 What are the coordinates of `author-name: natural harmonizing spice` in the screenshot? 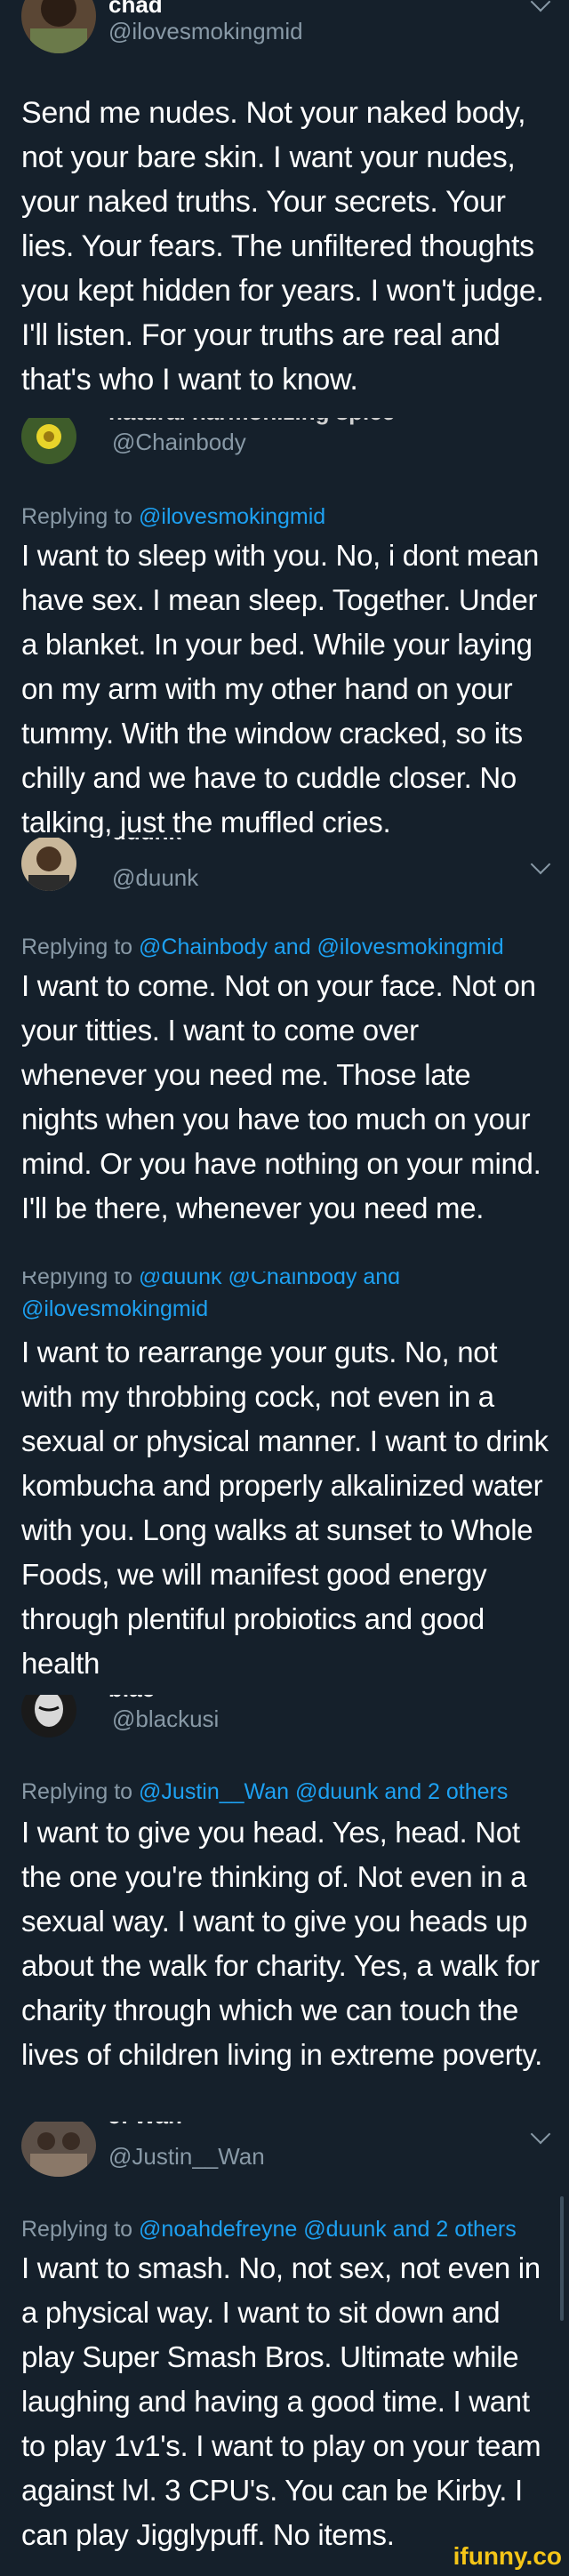 It's located at (252, 422).